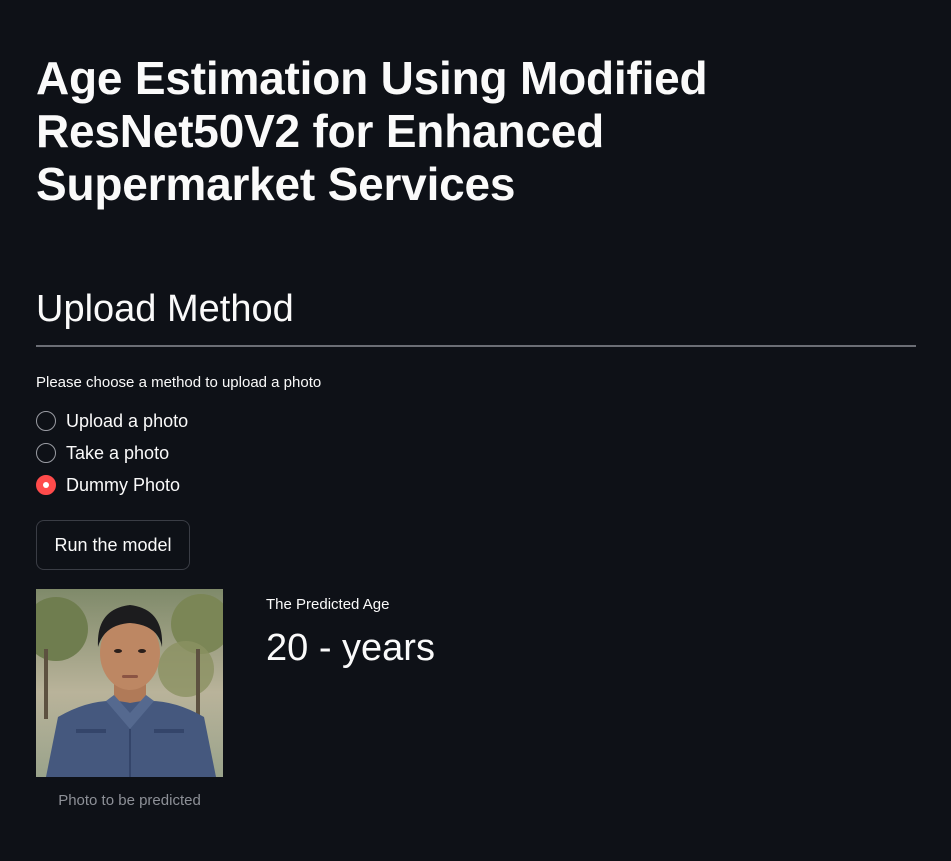  Describe the element at coordinates (46, 485) in the screenshot. I see `radio-button-dummy-selected` at that location.